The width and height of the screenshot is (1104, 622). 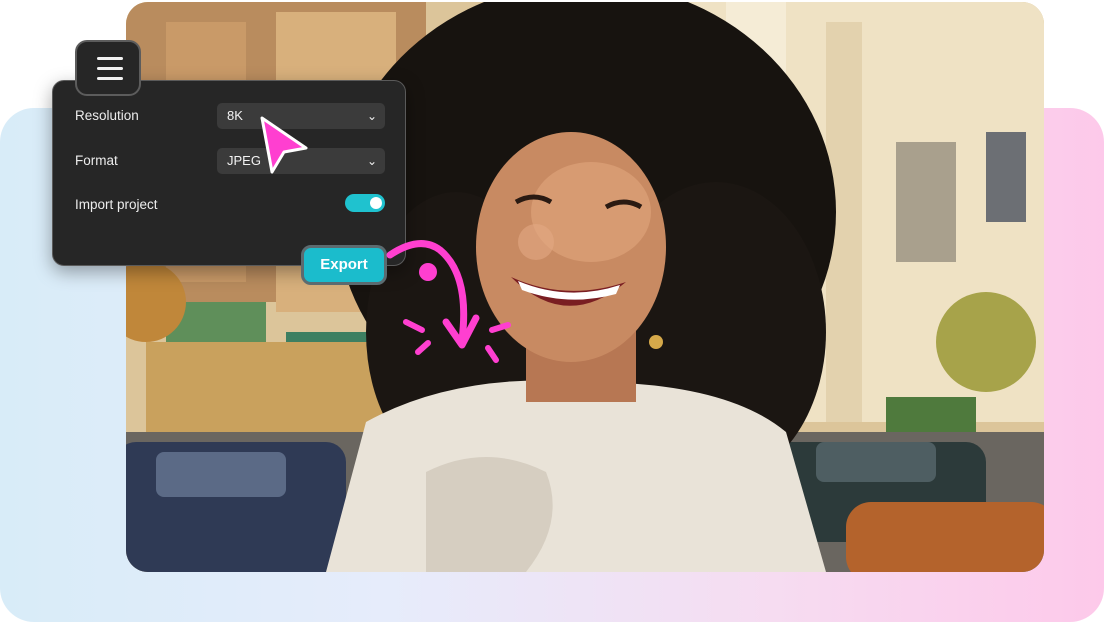 What do you see at coordinates (344, 265) in the screenshot?
I see `export-button: Export` at bounding box center [344, 265].